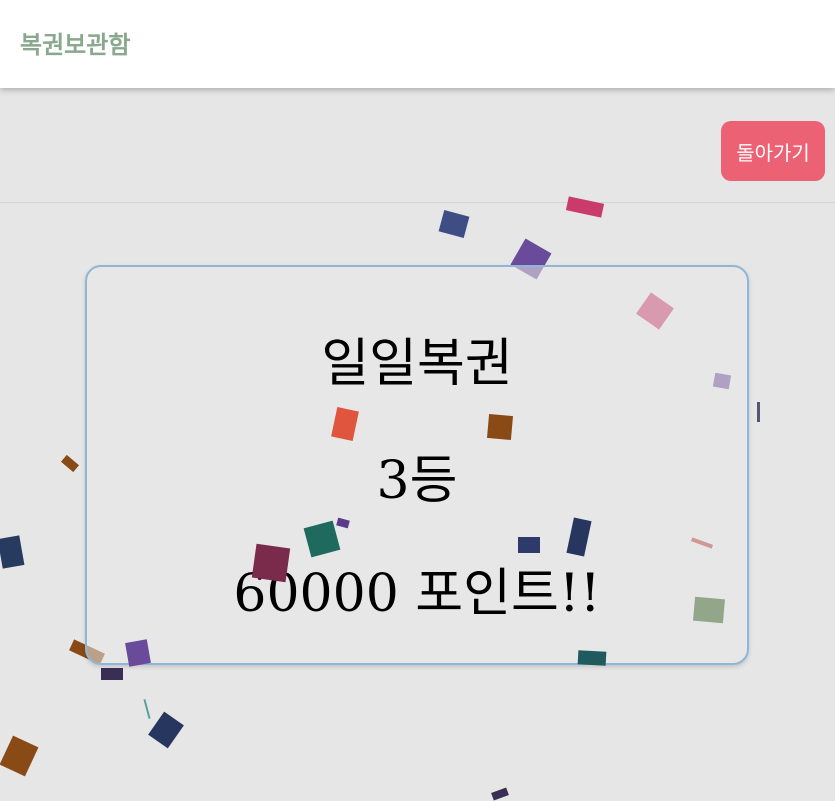 The image size is (835, 801). I want to click on toolbar-divider, so click(417, 202).